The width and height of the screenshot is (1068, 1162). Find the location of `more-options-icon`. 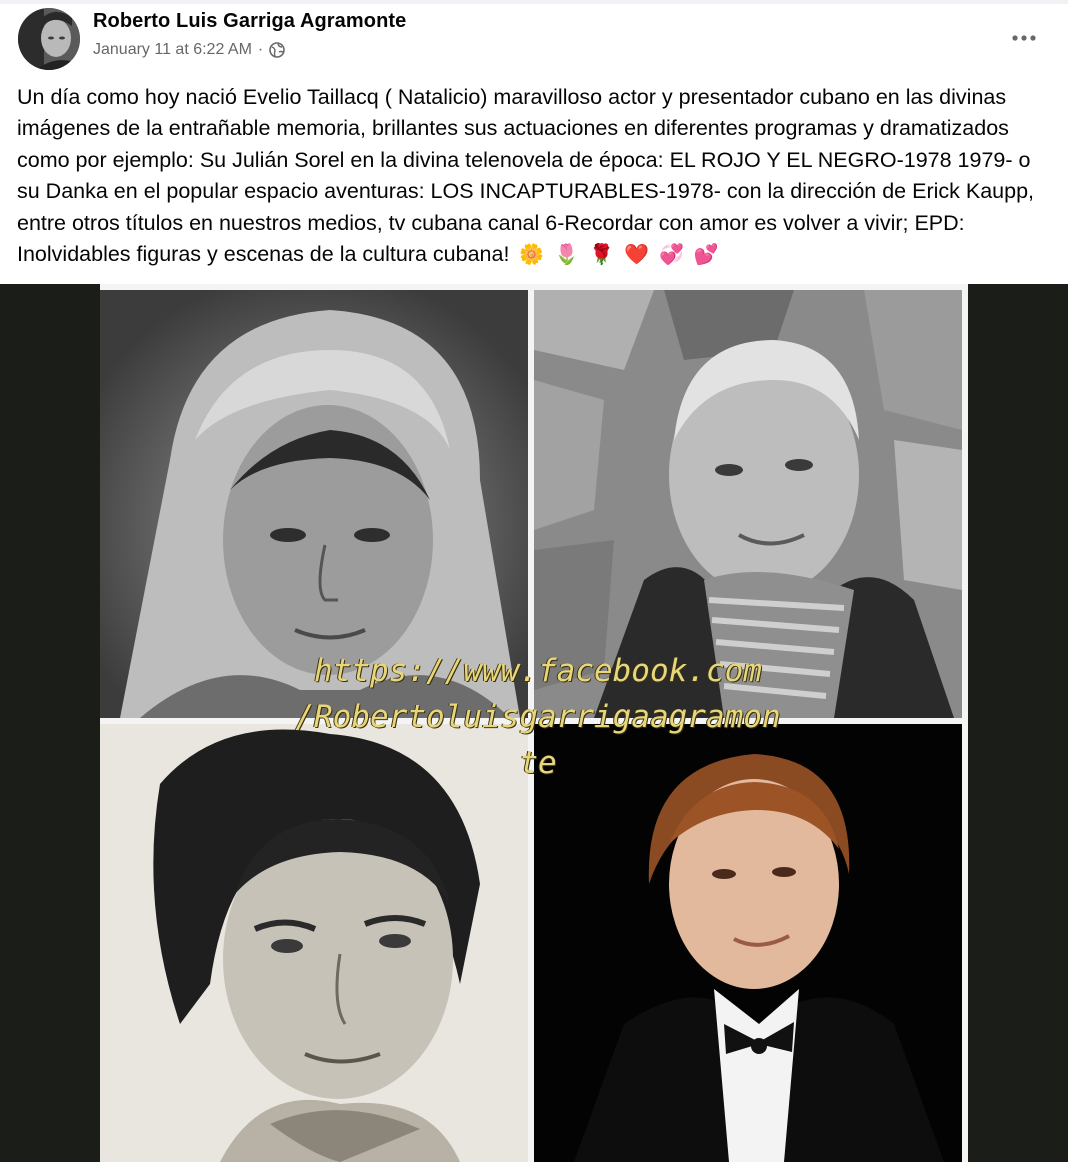

more-options-icon is located at coordinates (1024, 38).